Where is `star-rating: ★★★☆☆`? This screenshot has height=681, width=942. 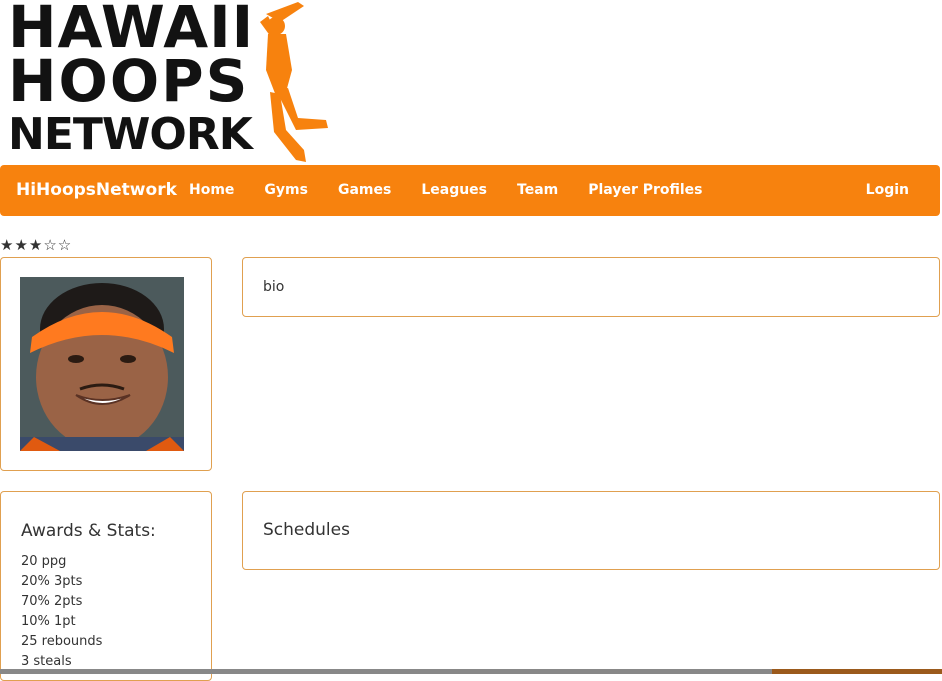 star-rating: ★★★☆☆ is located at coordinates (36, 245).